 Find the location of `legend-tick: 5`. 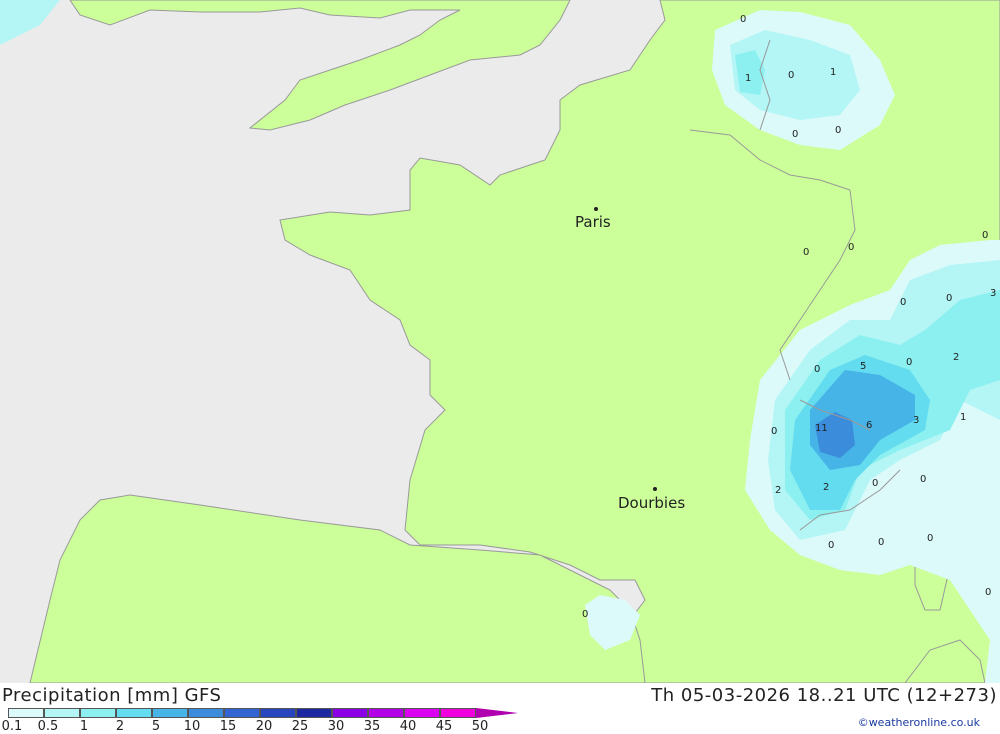

legend-tick: 5 is located at coordinates (156, 726).